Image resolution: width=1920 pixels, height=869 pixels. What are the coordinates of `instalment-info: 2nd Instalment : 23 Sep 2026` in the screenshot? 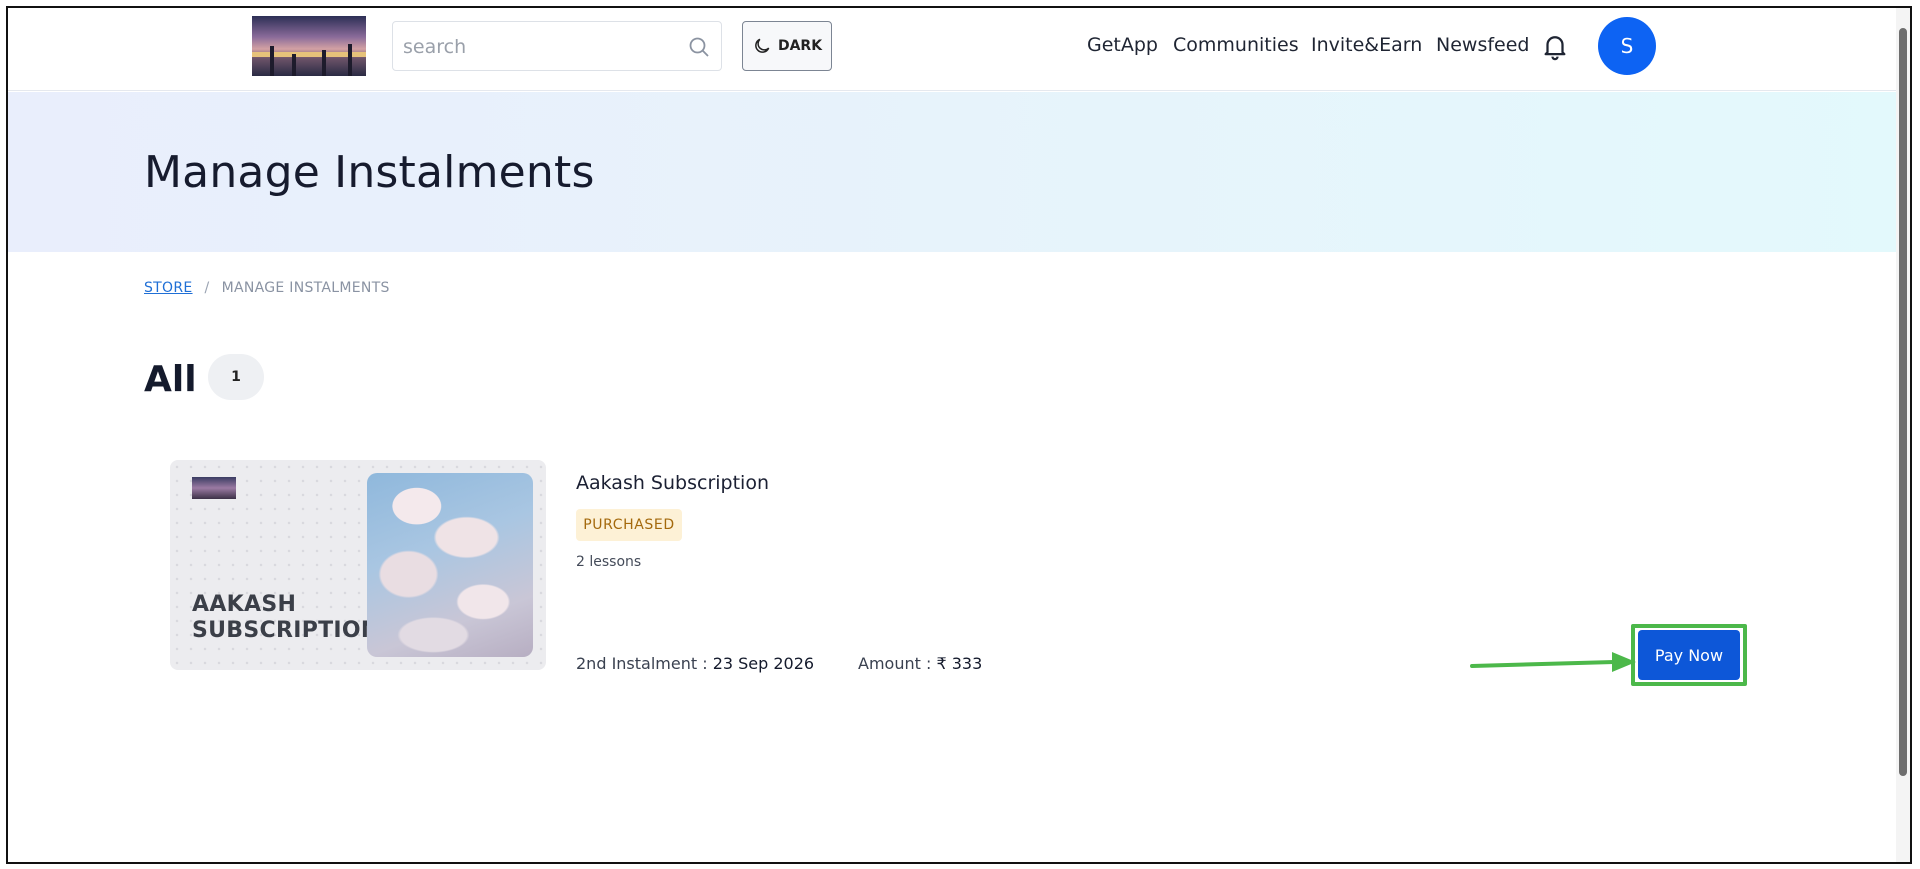 It's located at (695, 663).